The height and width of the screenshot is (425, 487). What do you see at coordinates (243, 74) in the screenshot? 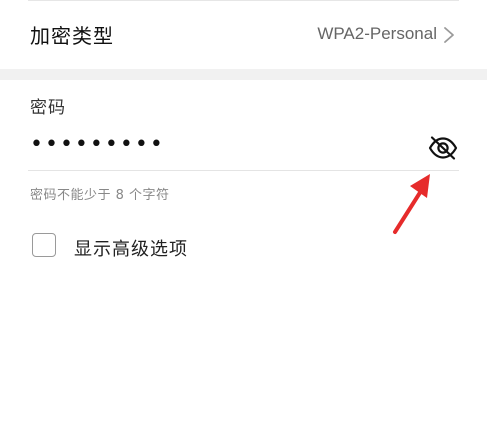
I see `section-separator` at bounding box center [243, 74].